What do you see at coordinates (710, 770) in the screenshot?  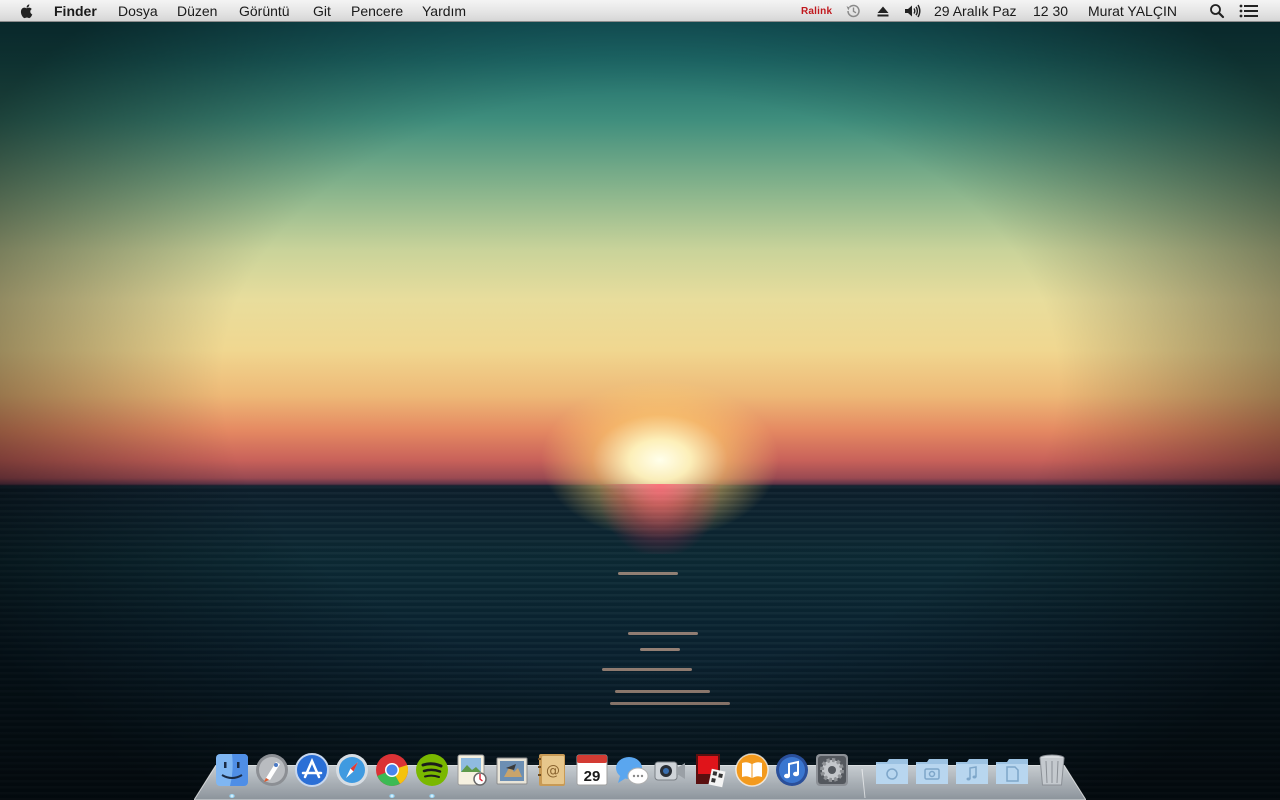 I see `photo-booth-icon` at bounding box center [710, 770].